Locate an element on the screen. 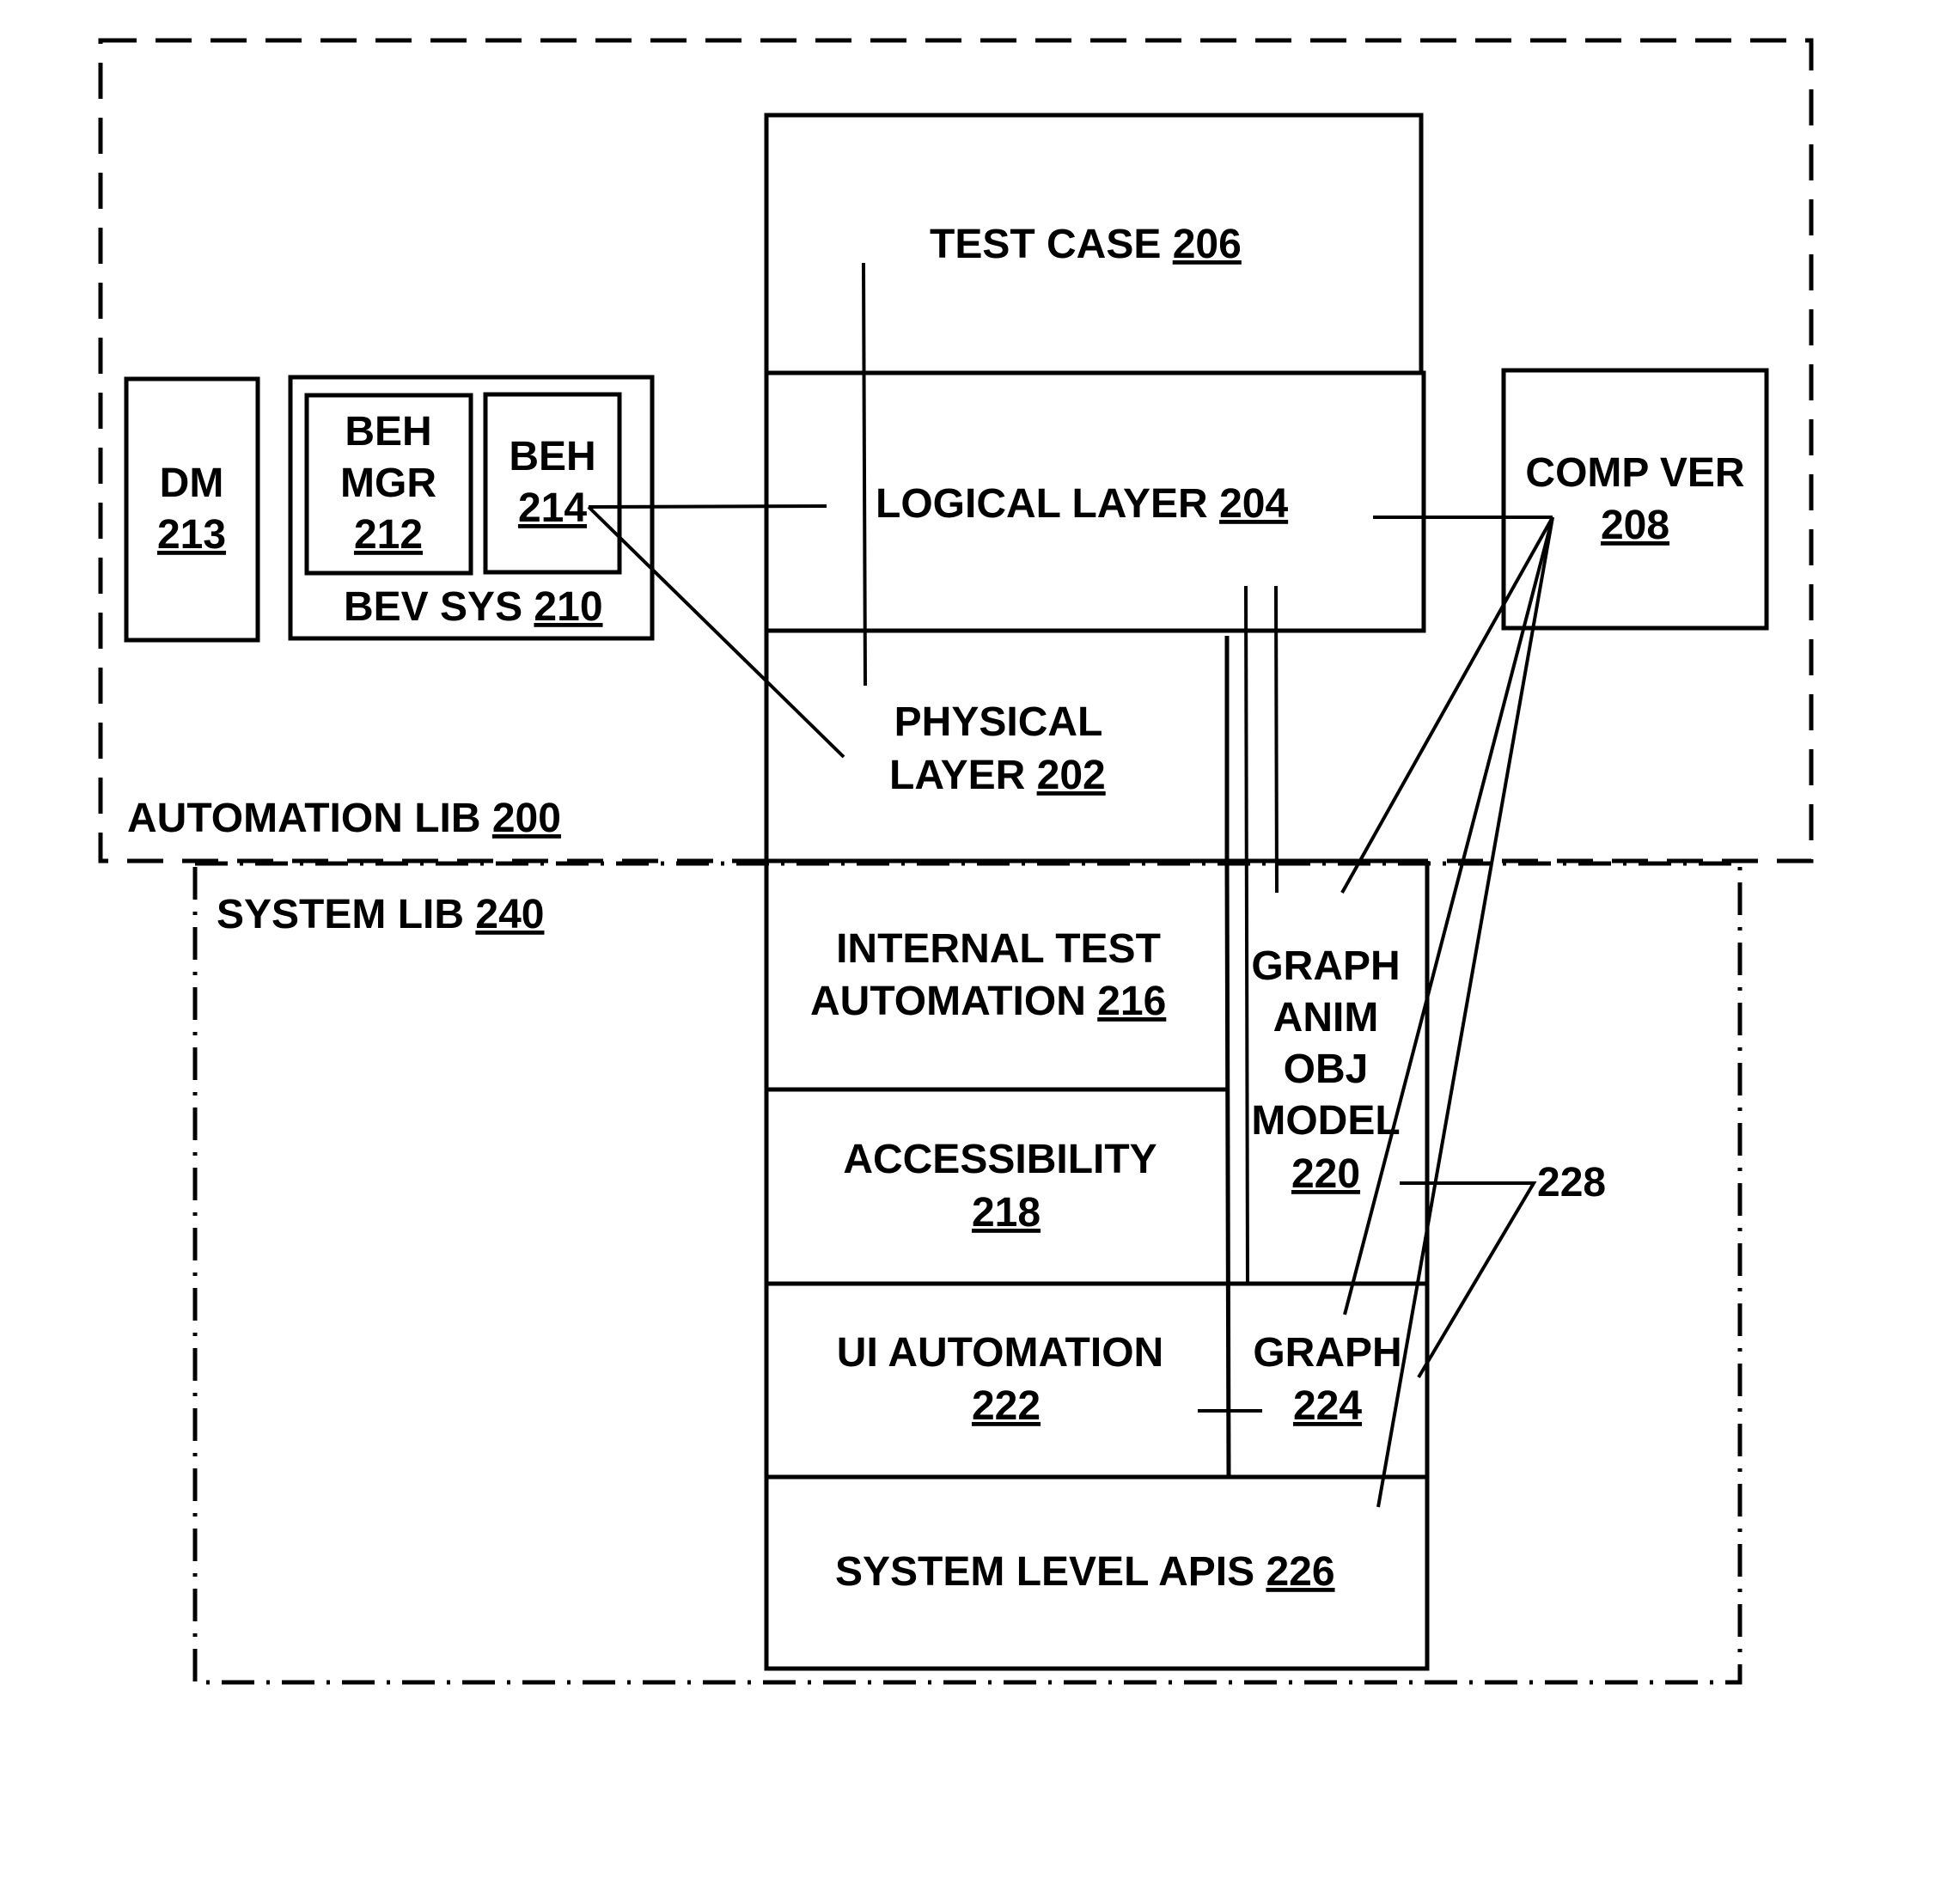 Image resolution: width=1953 pixels, height=1904 pixels. automation-lib-ref: 200 is located at coordinates (526, 819).